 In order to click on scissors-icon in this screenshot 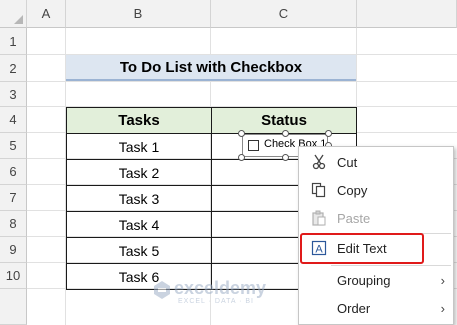, I will do `click(319, 162)`.